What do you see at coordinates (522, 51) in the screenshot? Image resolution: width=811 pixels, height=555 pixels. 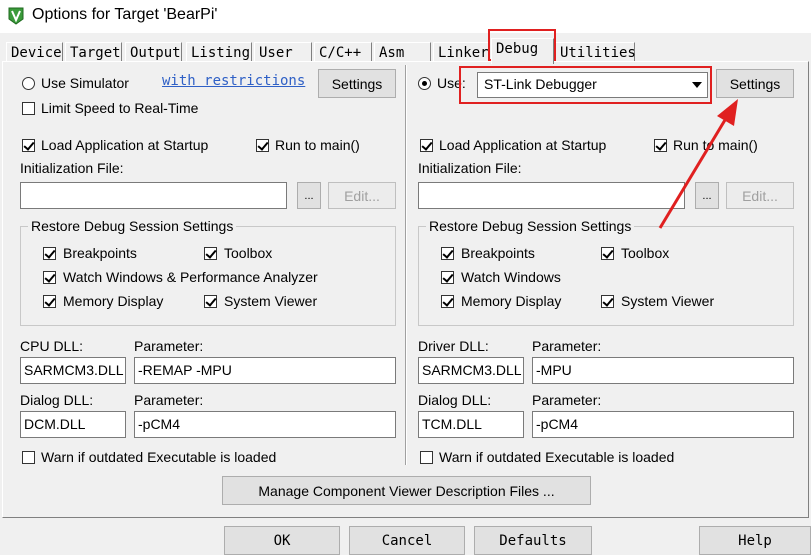 I see `tab-debug: Debug` at bounding box center [522, 51].